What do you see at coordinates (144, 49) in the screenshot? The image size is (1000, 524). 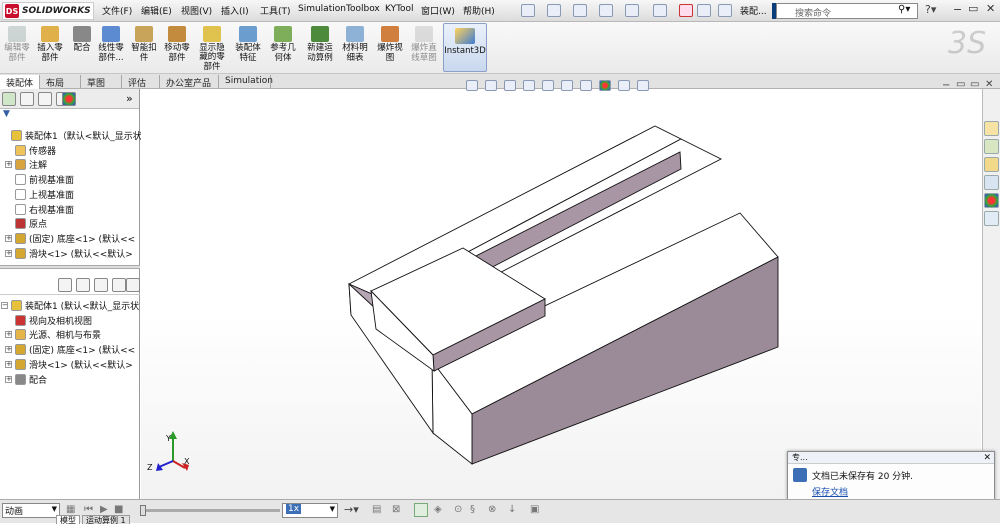 I see `ribbon-button-4: 智能扣 件` at bounding box center [144, 49].